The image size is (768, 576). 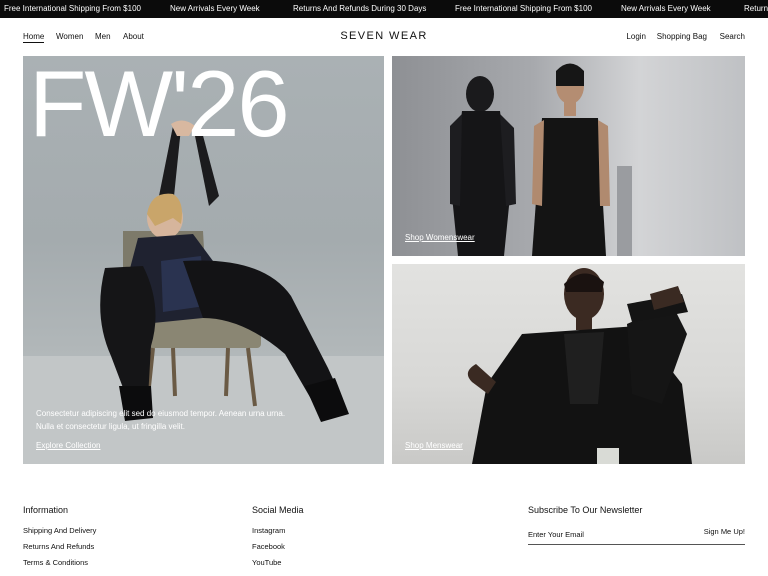 What do you see at coordinates (68, 445) in the screenshot?
I see `explore-collection-link: Explore Collection` at bounding box center [68, 445].